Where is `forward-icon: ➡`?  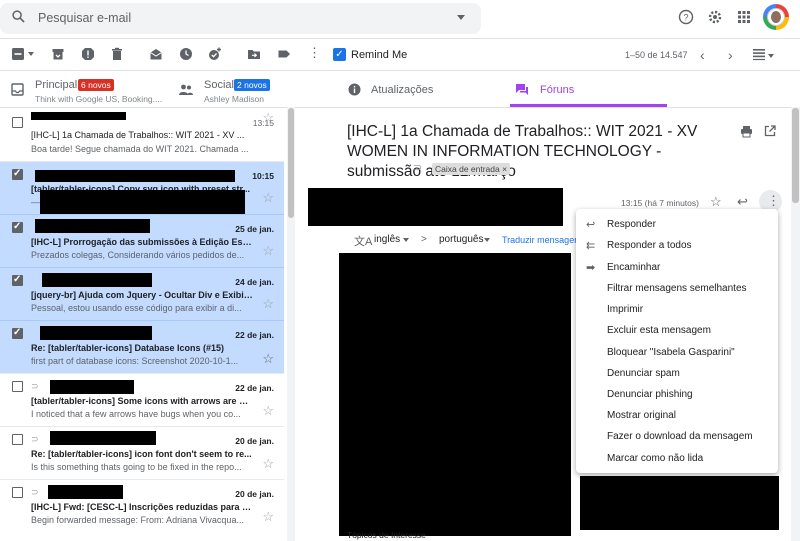
forward-icon: ➡ is located at coordinates (591, 268).